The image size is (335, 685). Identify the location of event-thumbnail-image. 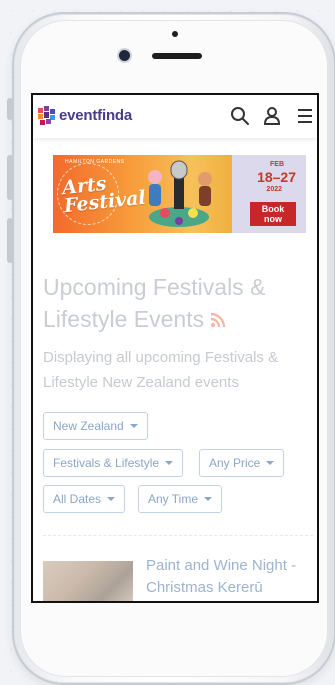
(88, 581).